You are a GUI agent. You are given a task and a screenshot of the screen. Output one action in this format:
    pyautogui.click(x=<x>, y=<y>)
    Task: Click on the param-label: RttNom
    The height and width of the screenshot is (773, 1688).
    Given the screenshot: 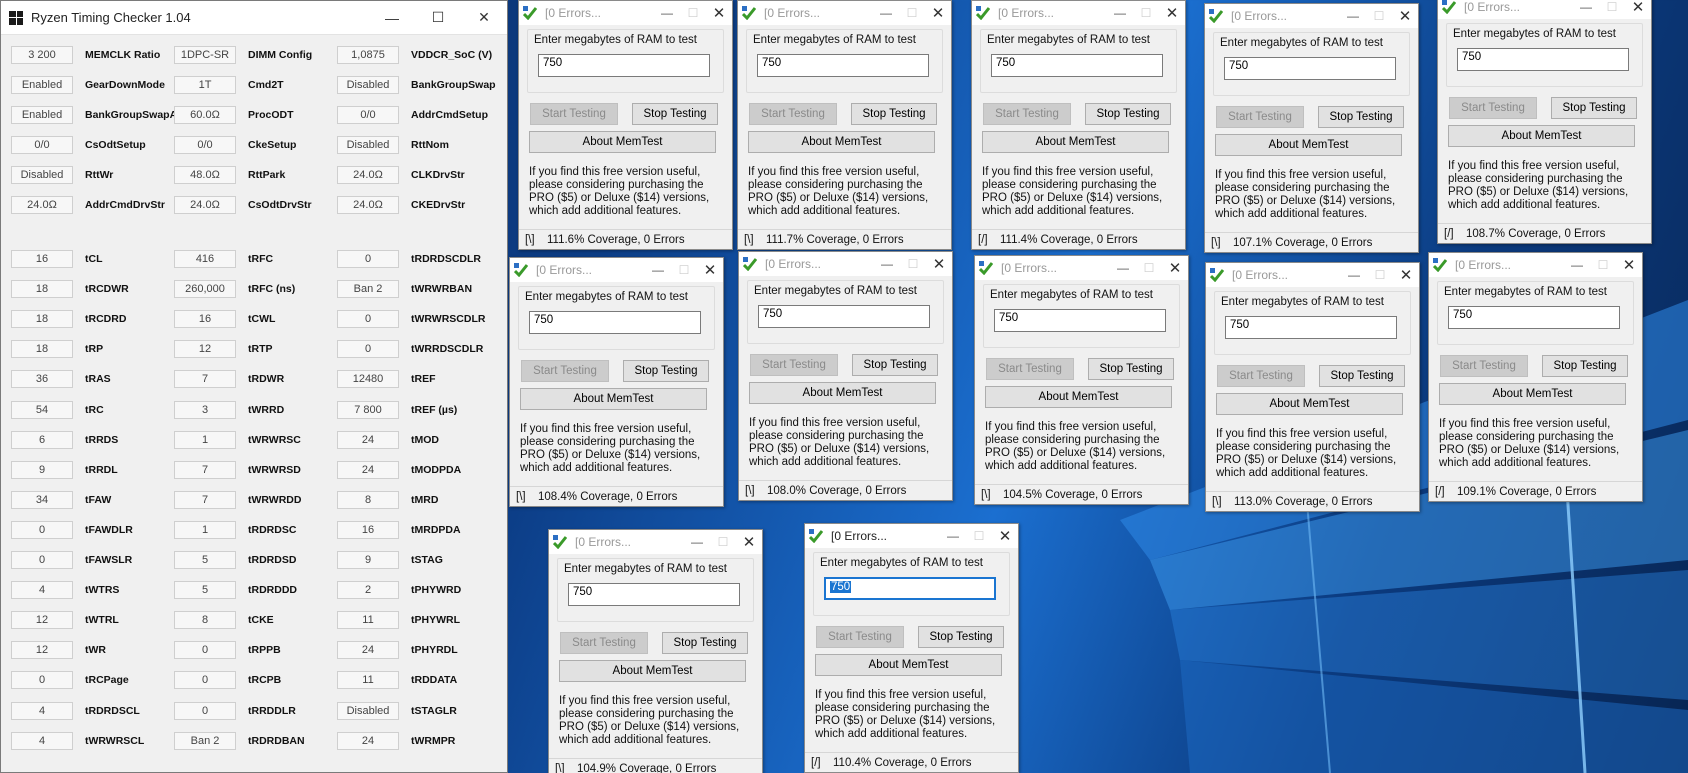 What is the action you would take?
    pyautogui.click(x=430, y=145)
    